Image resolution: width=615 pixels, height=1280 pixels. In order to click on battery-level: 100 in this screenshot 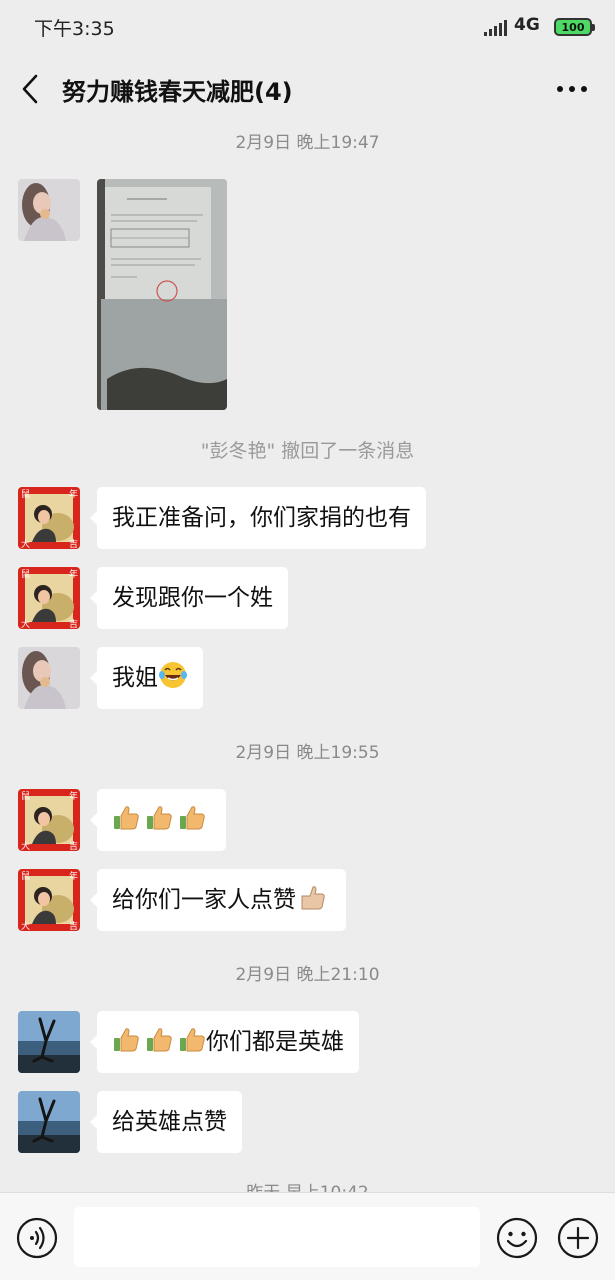, I will do `click(573, 27)`.